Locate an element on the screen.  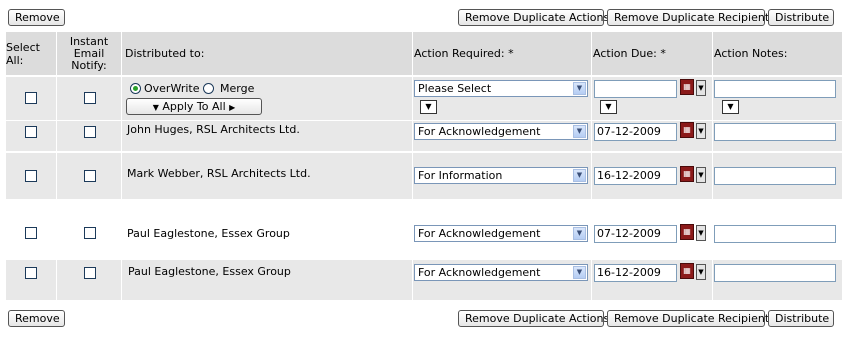
row-recipient-name: Mark Webber, RSL Architects Ltd. is located at coordinates (219, 173).